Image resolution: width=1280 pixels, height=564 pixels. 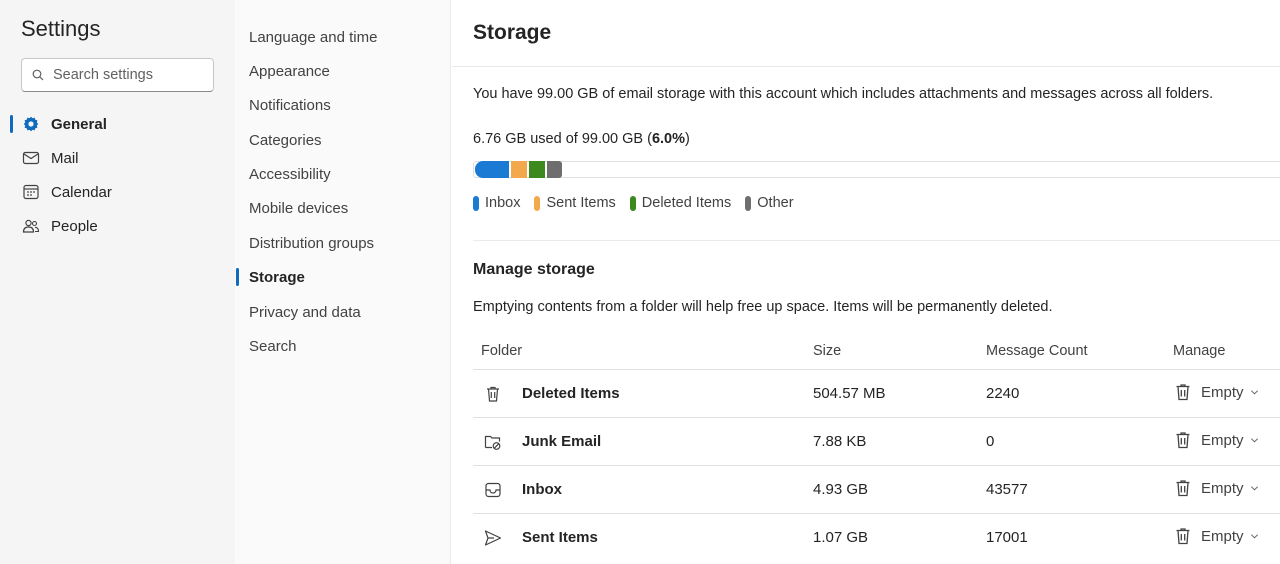 I want to click on subnav-item-appearance: Appearance, so click(x=343, y=71).